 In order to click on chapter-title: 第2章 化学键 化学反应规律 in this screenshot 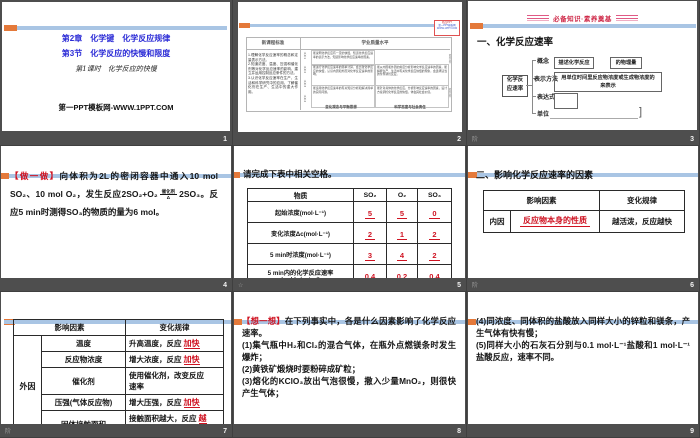, I will do `click(116, 38)`.